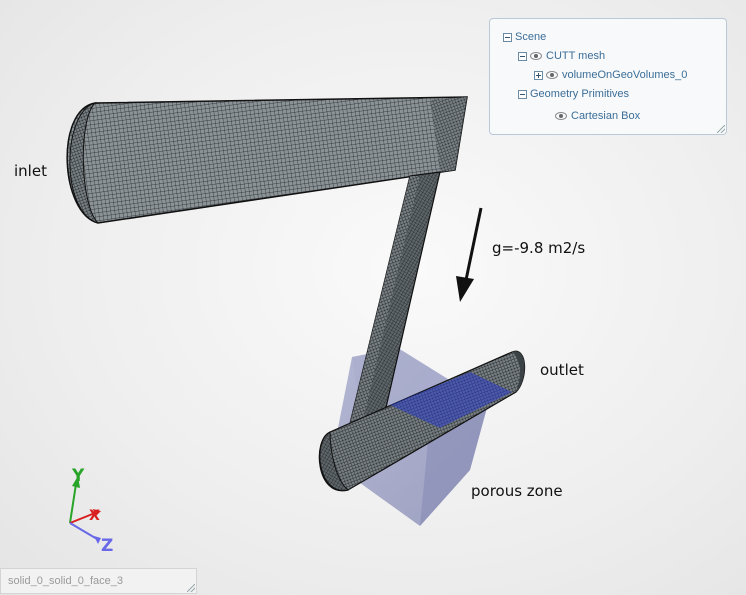 The width and height of the screenshot is (746, 595). What do you see at coordinates (562, 370) in the screenshot?
I see `outlet-label: outlet` at bounding box center [562, 370].